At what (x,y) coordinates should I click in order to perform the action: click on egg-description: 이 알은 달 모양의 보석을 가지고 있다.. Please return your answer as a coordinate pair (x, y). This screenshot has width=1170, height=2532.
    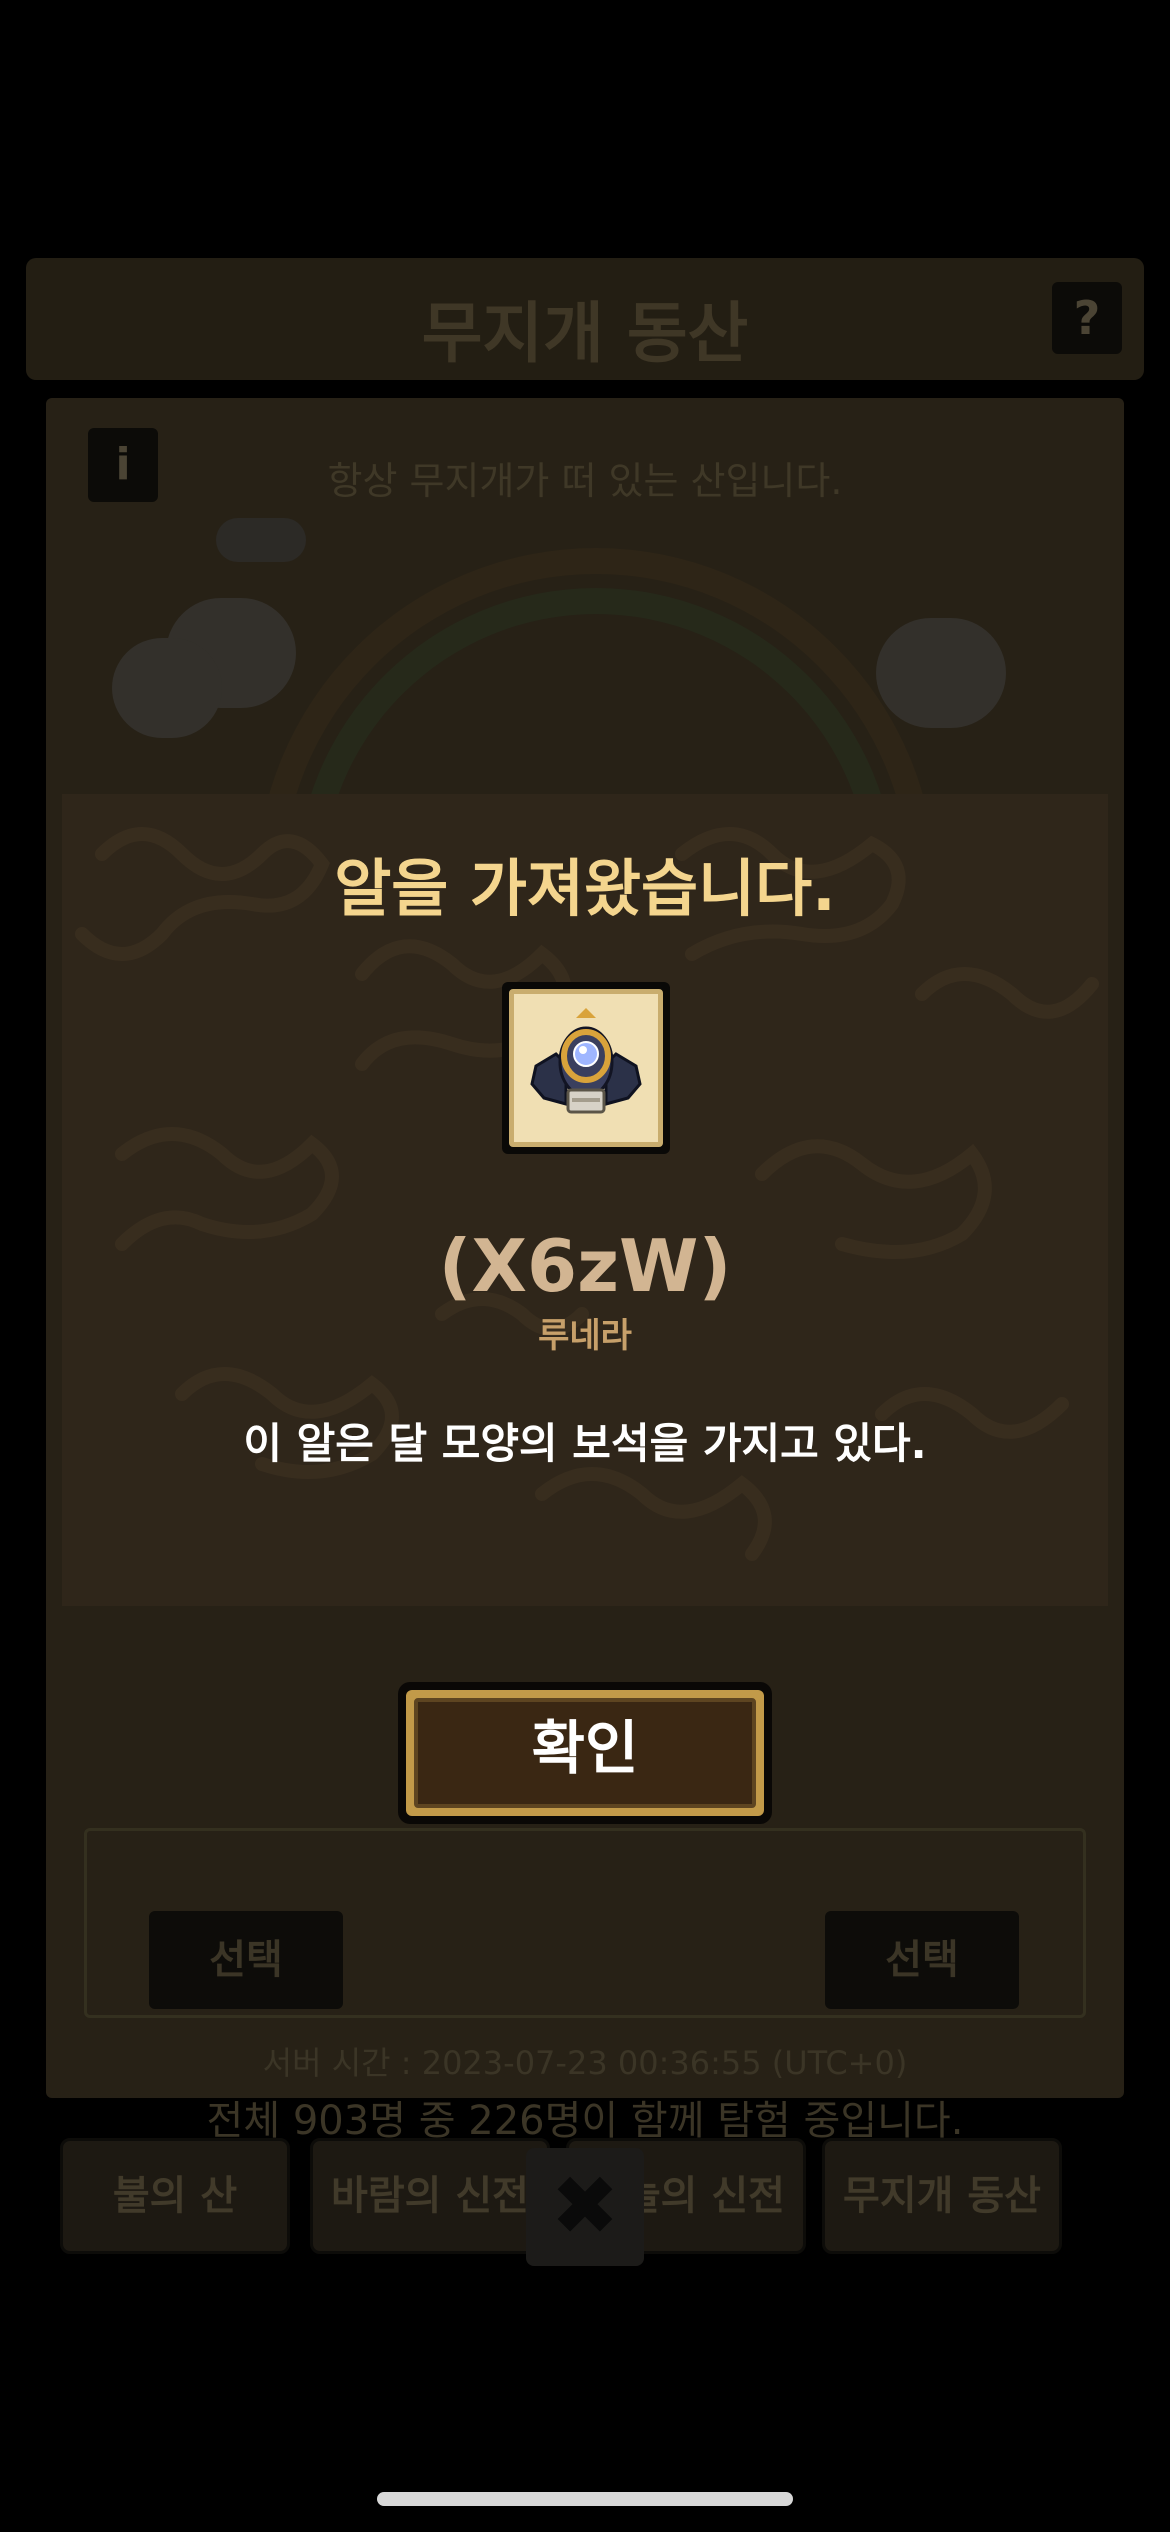
    Looking at the image, I should click on (585, 1443).